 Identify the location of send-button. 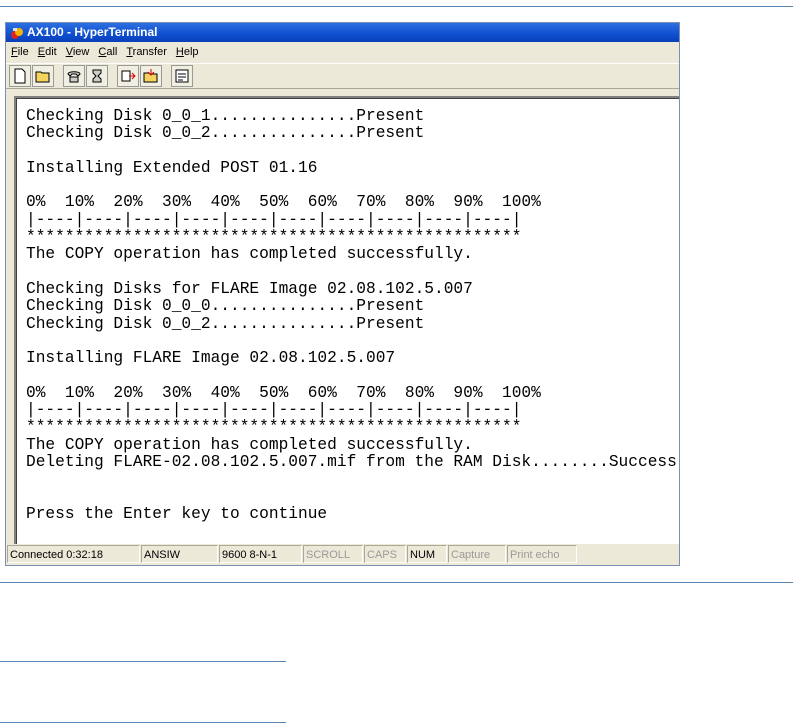
(128, 76).